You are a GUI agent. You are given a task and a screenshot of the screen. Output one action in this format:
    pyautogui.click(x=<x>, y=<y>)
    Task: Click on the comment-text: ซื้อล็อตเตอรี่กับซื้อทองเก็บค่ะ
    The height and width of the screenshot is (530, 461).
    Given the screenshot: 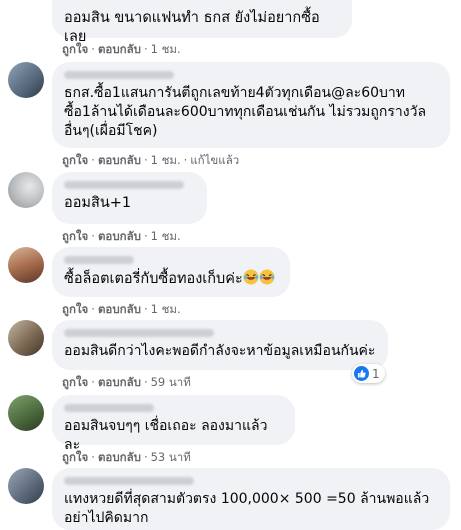 What is the action you would take?
    pyautogui.click(x=171, y=279)
    